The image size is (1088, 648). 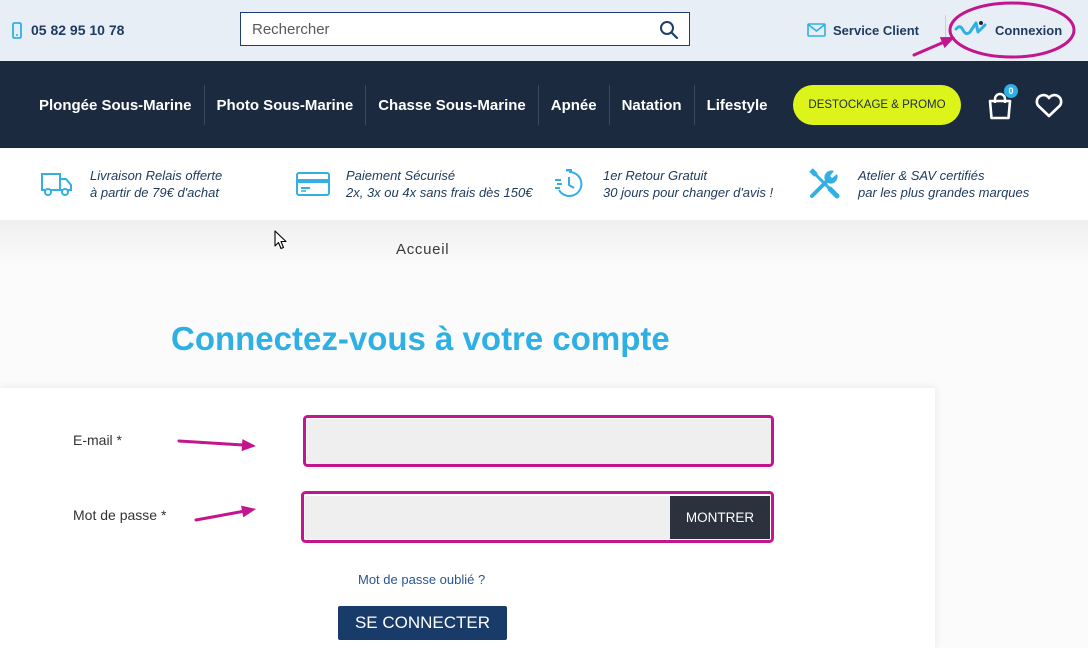 I want to click on benefit-title: 1er Retour Gratuit, so click(x=655, y=175).